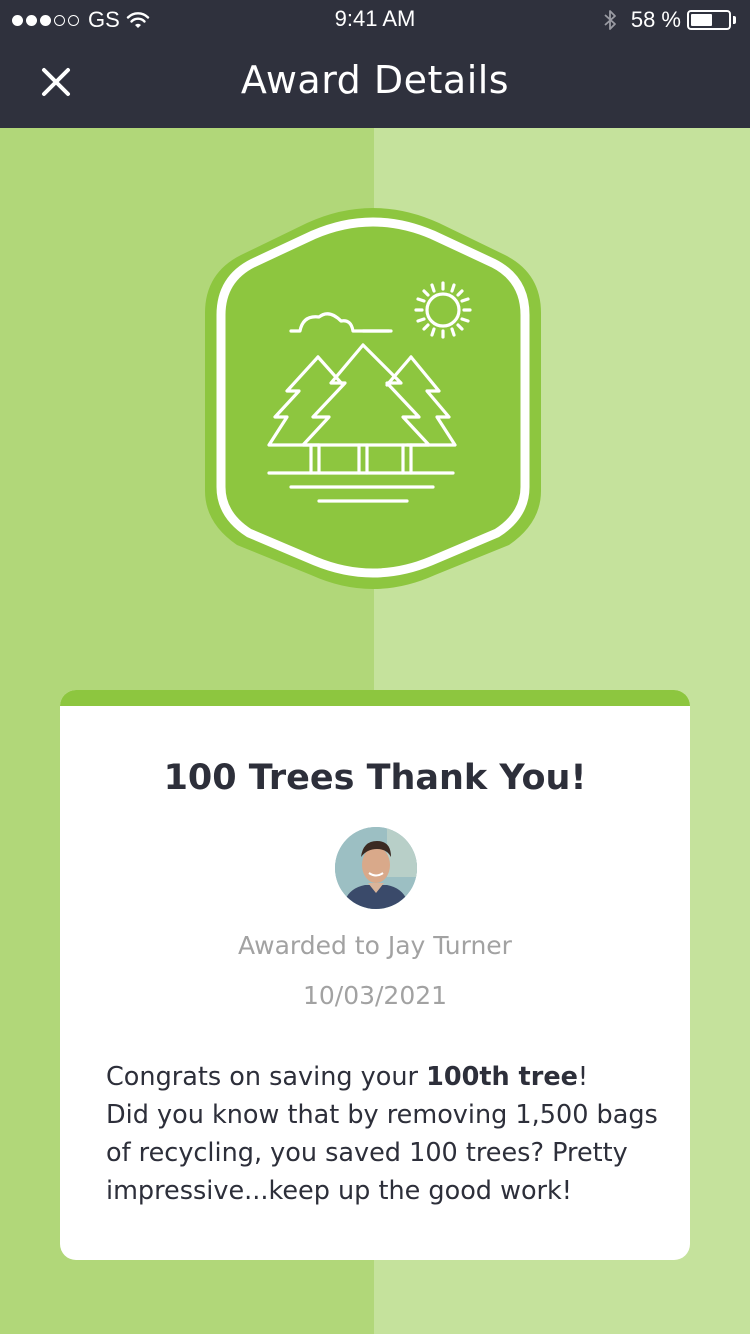 This screenshot has height=1334, width=750. What do you see at coordinates (375, 945) in the screenshot?
I see `awarded-to-text: Awarded to Jay Turner` at bounding box center [375, 945].